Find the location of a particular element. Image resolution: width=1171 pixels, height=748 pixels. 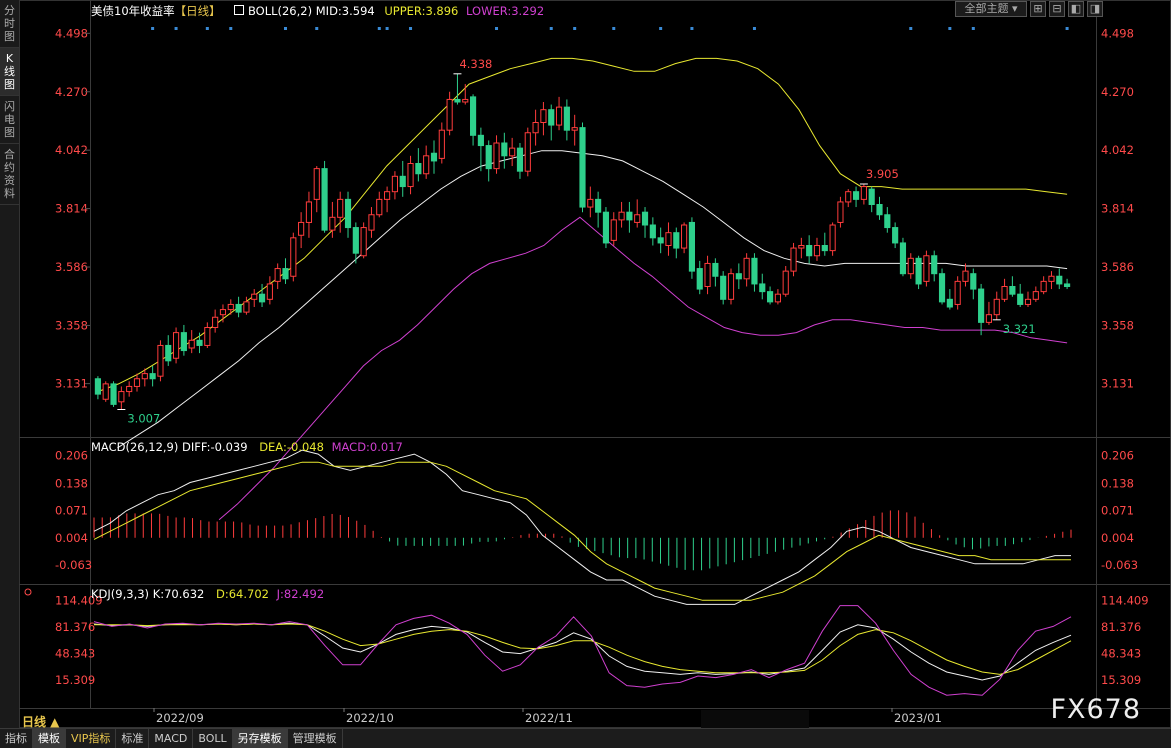

zoom-in-icon: ⊞ is located at coordinates (1038, 9).